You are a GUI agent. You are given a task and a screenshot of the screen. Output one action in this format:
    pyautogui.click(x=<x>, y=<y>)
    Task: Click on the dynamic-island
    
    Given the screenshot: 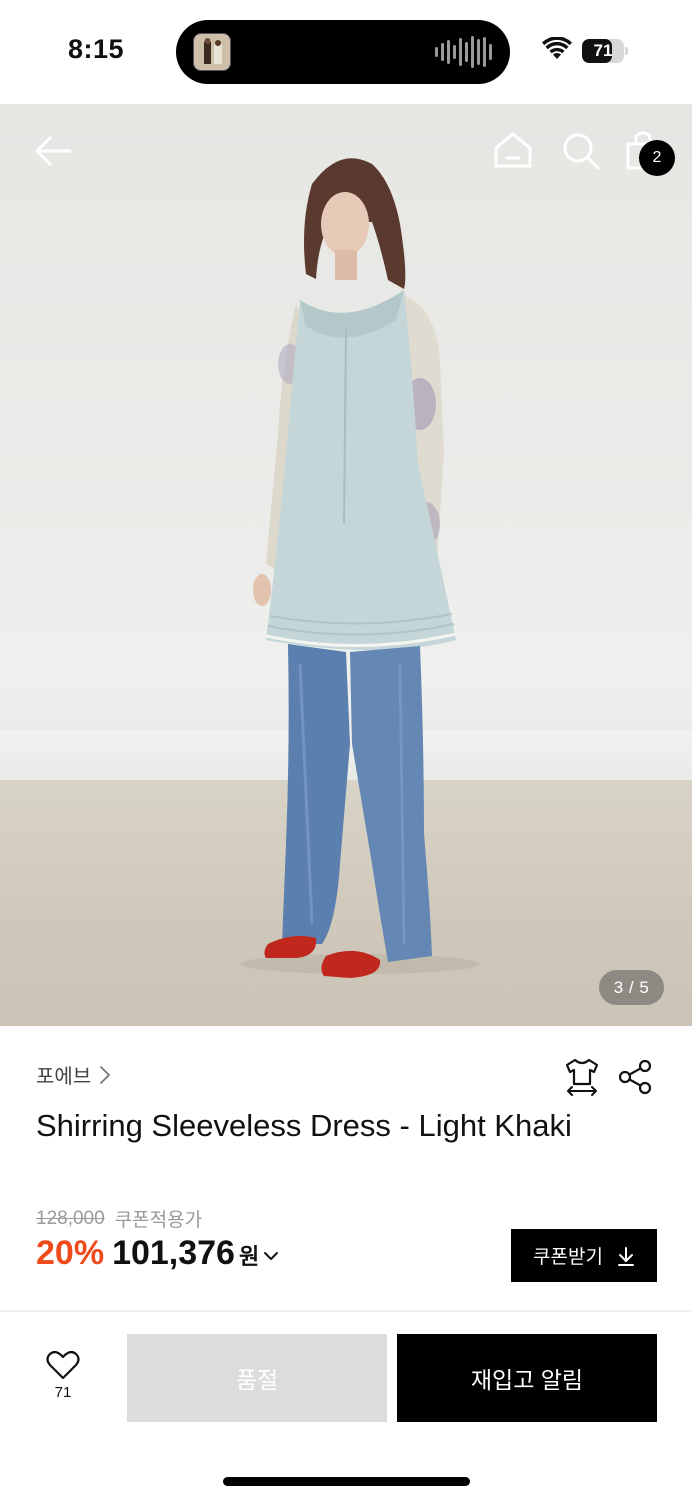 What is the action you would take?
    pyautogui.click(x=343, y=52)
    